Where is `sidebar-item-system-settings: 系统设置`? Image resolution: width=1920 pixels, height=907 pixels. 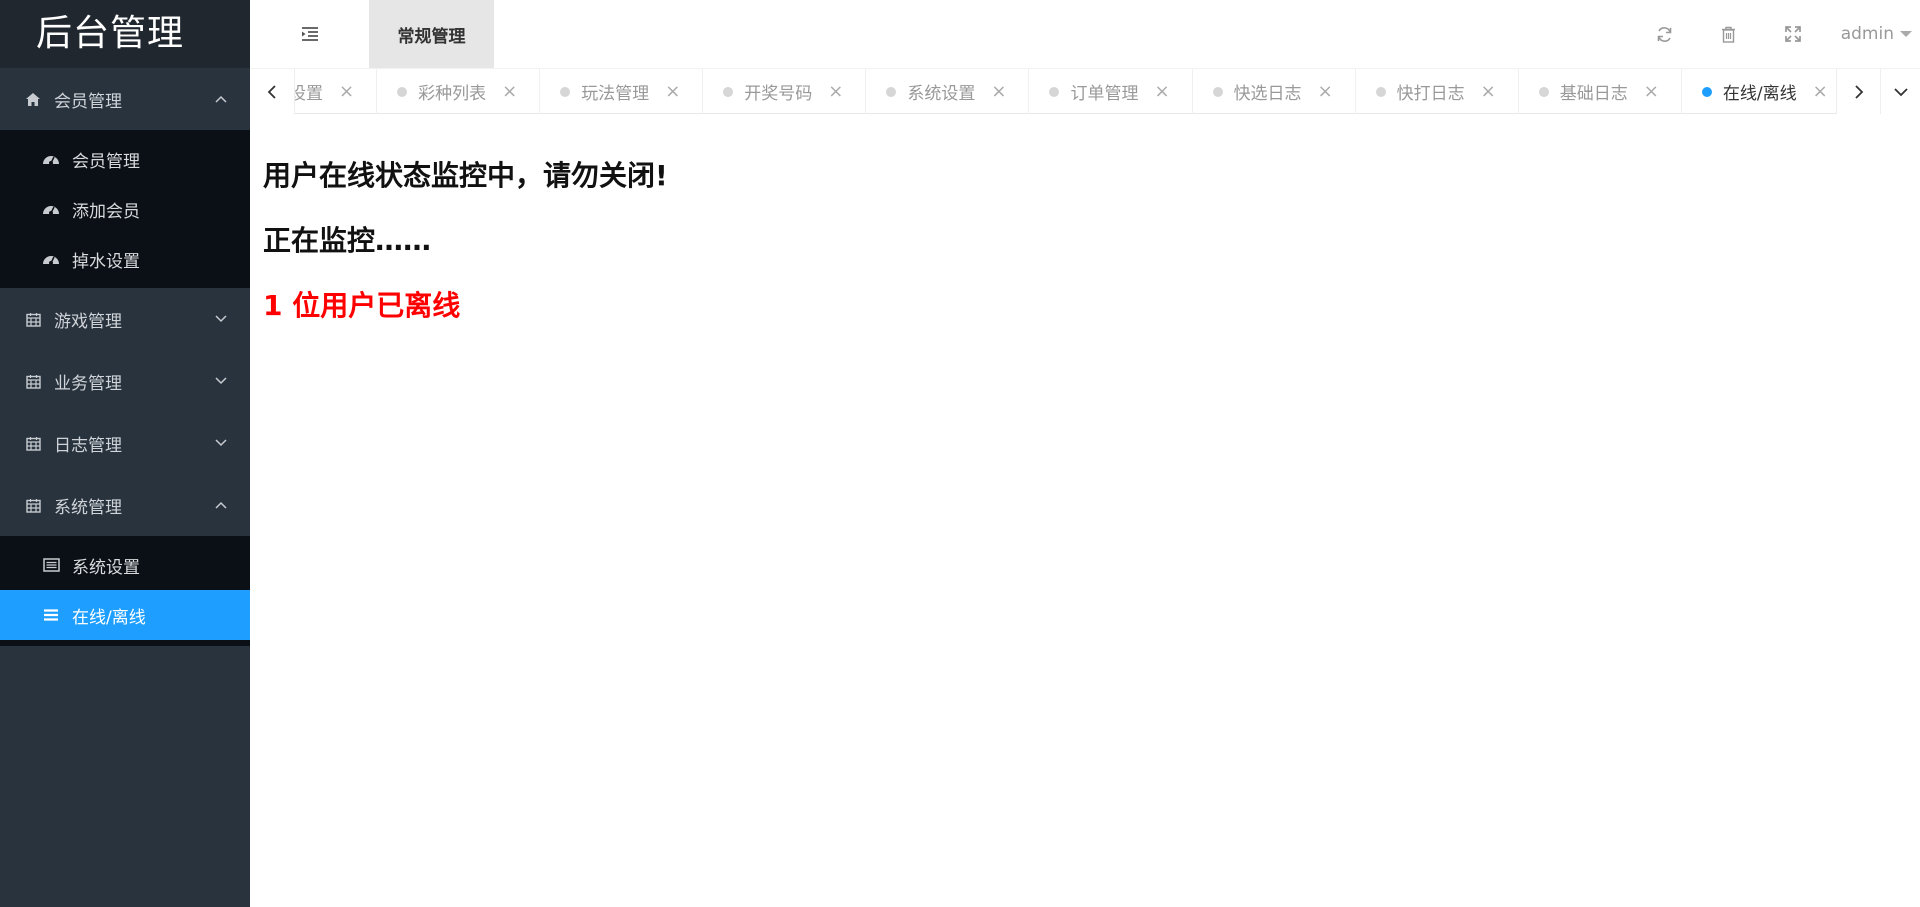
sidebar-item-system-settings: 系统设置 is located at coordinates (125, 565).